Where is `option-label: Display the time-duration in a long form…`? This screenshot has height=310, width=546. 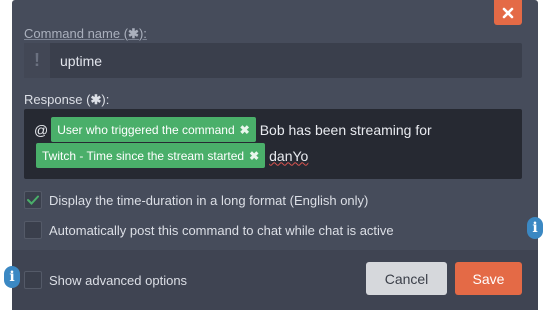
option-label: Display the time-duration in a long form… is located at coordinates (209, 200).